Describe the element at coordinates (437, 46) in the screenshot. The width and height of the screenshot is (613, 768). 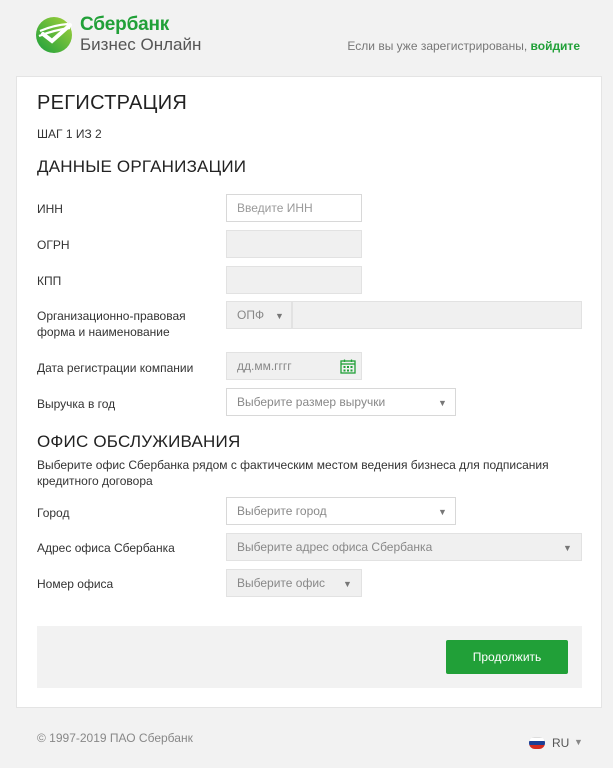
I see `login-prompt-text: Если вы уже зарегистрированы,` at that location.